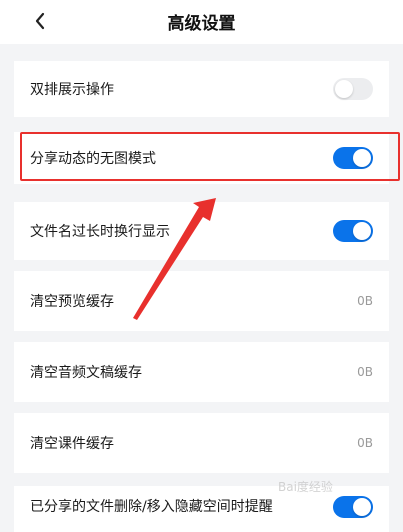  I want to click on setting-row-clear-preview-cache: 清空预览缓存 0B, so click(201, 301).